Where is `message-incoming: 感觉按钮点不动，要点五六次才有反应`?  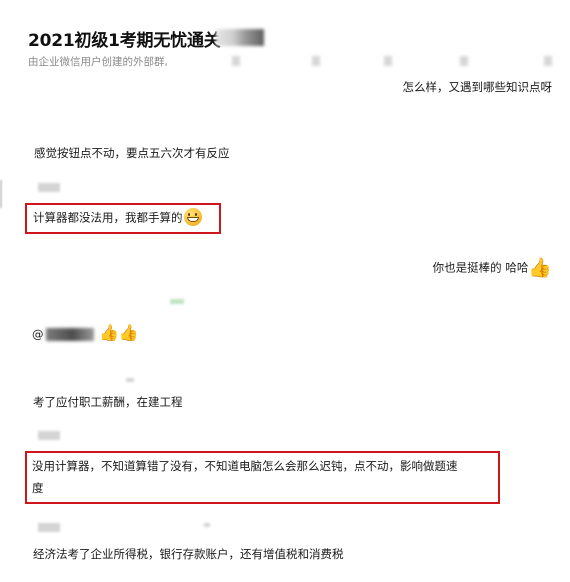 message-incoming: 感觉按钮点不动，要点五六次才有反应 is located at coordinates (132, 153).